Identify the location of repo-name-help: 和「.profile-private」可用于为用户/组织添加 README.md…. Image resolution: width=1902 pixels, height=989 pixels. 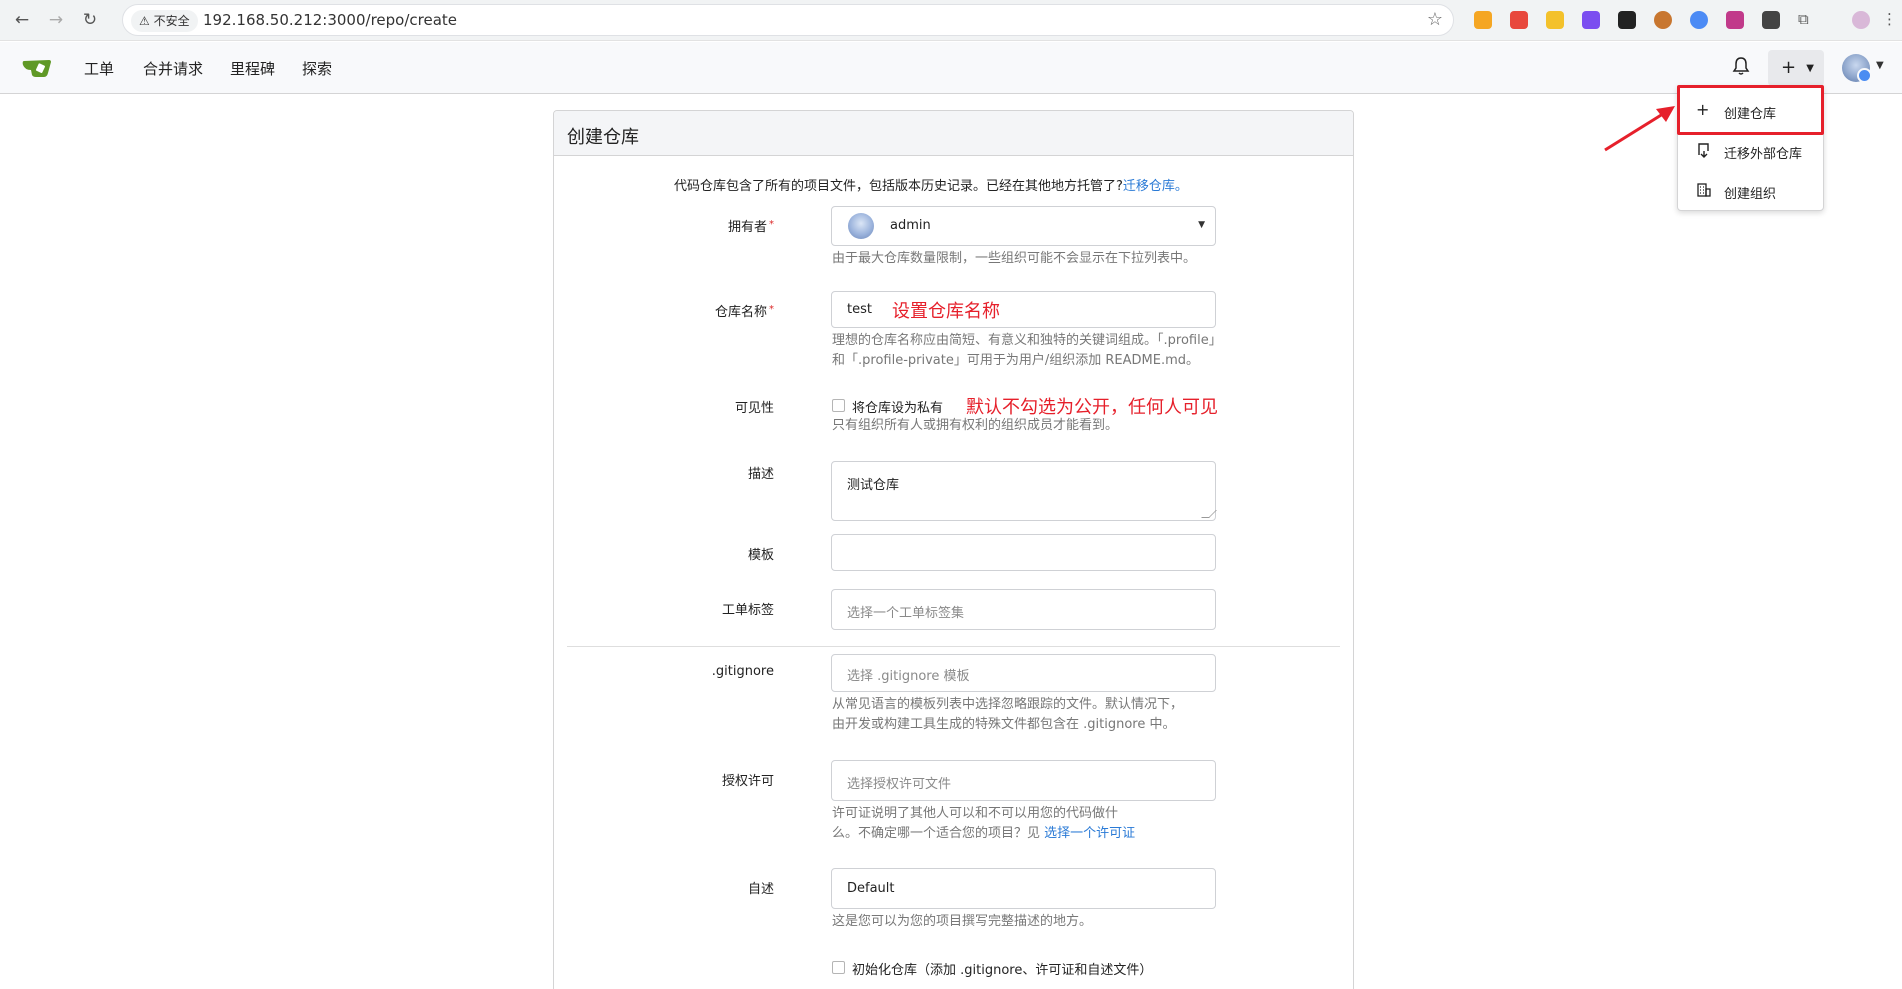
(1015, 360).